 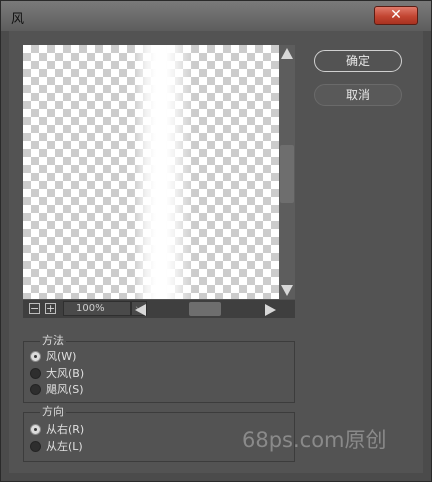 I want to click on arrow-left-icon, so click(x=140, y=310).